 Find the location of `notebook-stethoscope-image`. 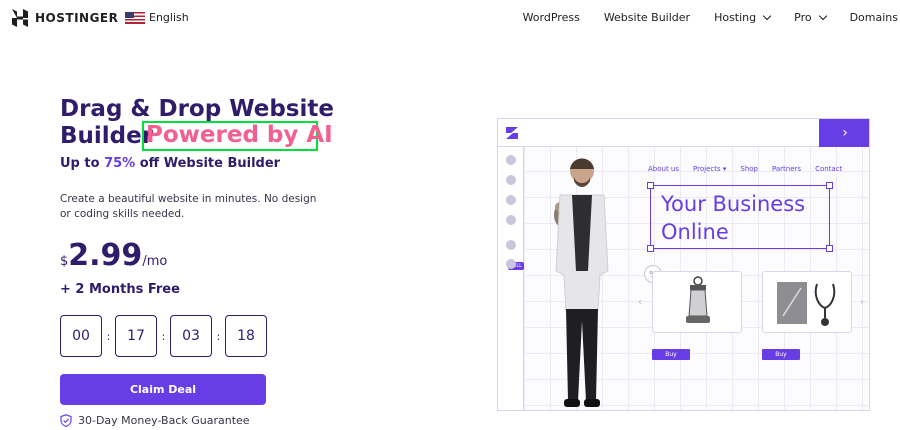

notebook-stethoscope-image is located at coordinates (806, 304).